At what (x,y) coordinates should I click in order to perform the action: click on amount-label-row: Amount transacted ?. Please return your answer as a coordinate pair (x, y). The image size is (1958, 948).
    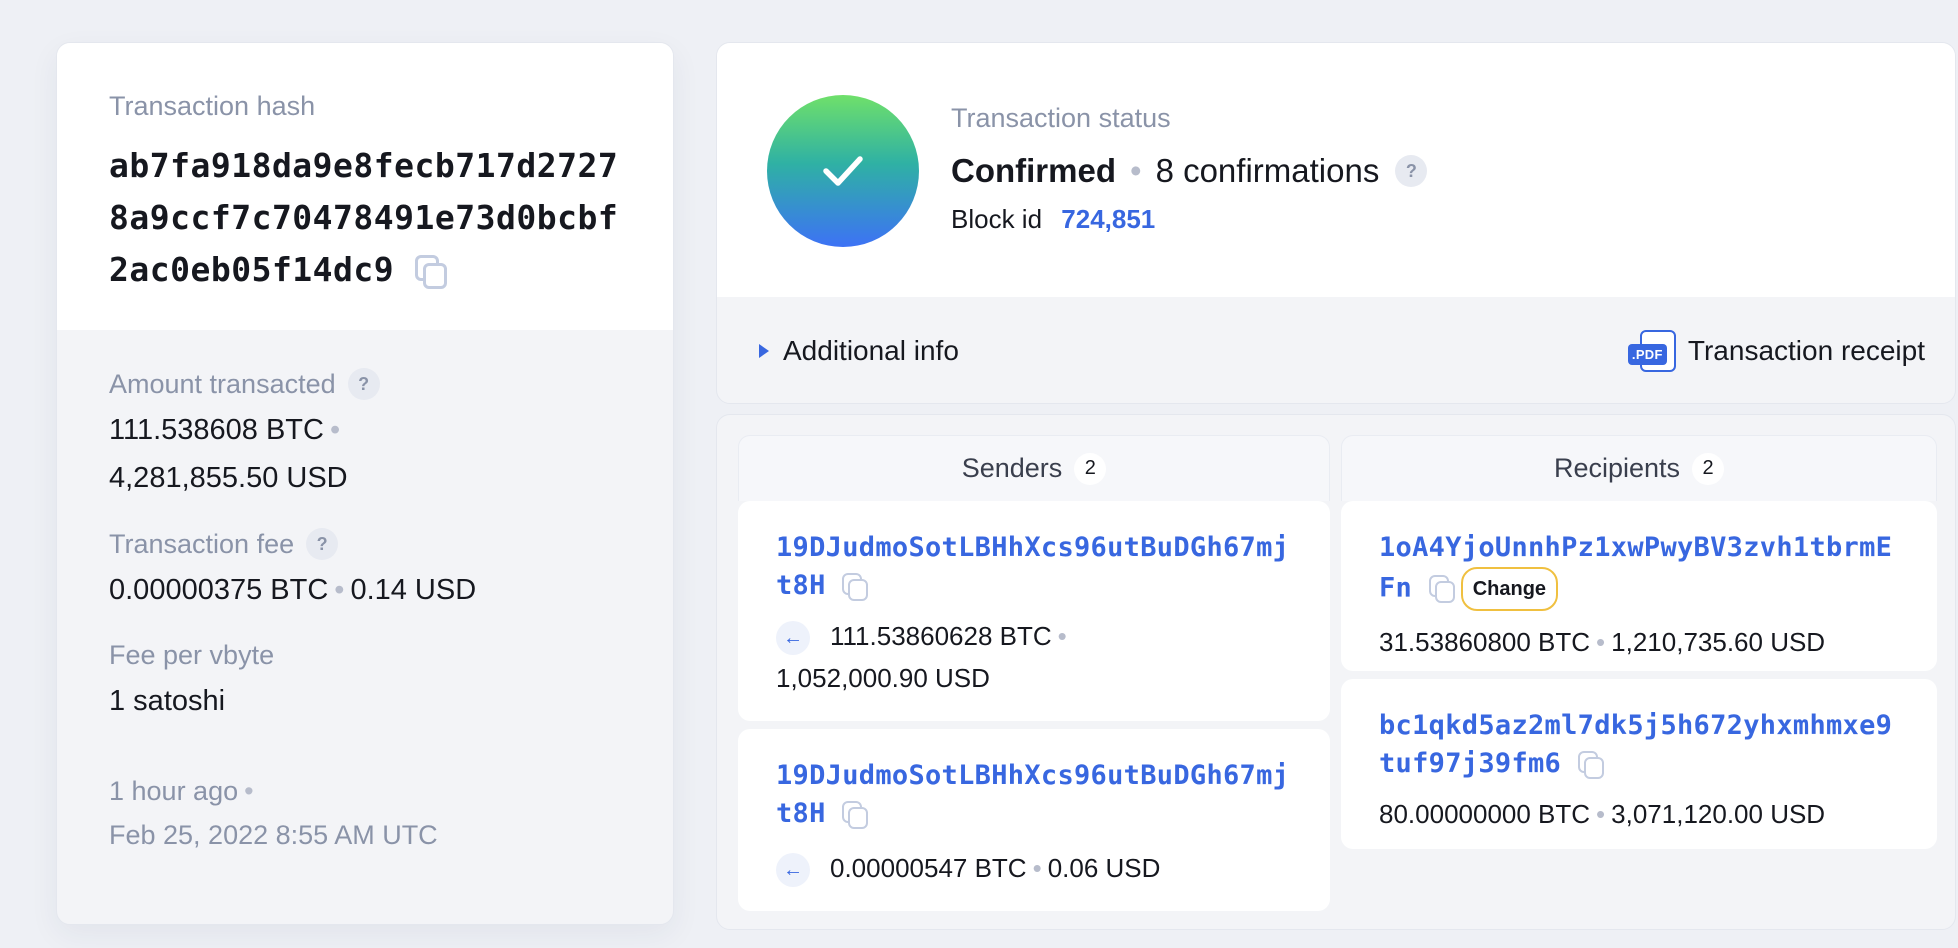
    Looking at the image, I should click on (366, 384).